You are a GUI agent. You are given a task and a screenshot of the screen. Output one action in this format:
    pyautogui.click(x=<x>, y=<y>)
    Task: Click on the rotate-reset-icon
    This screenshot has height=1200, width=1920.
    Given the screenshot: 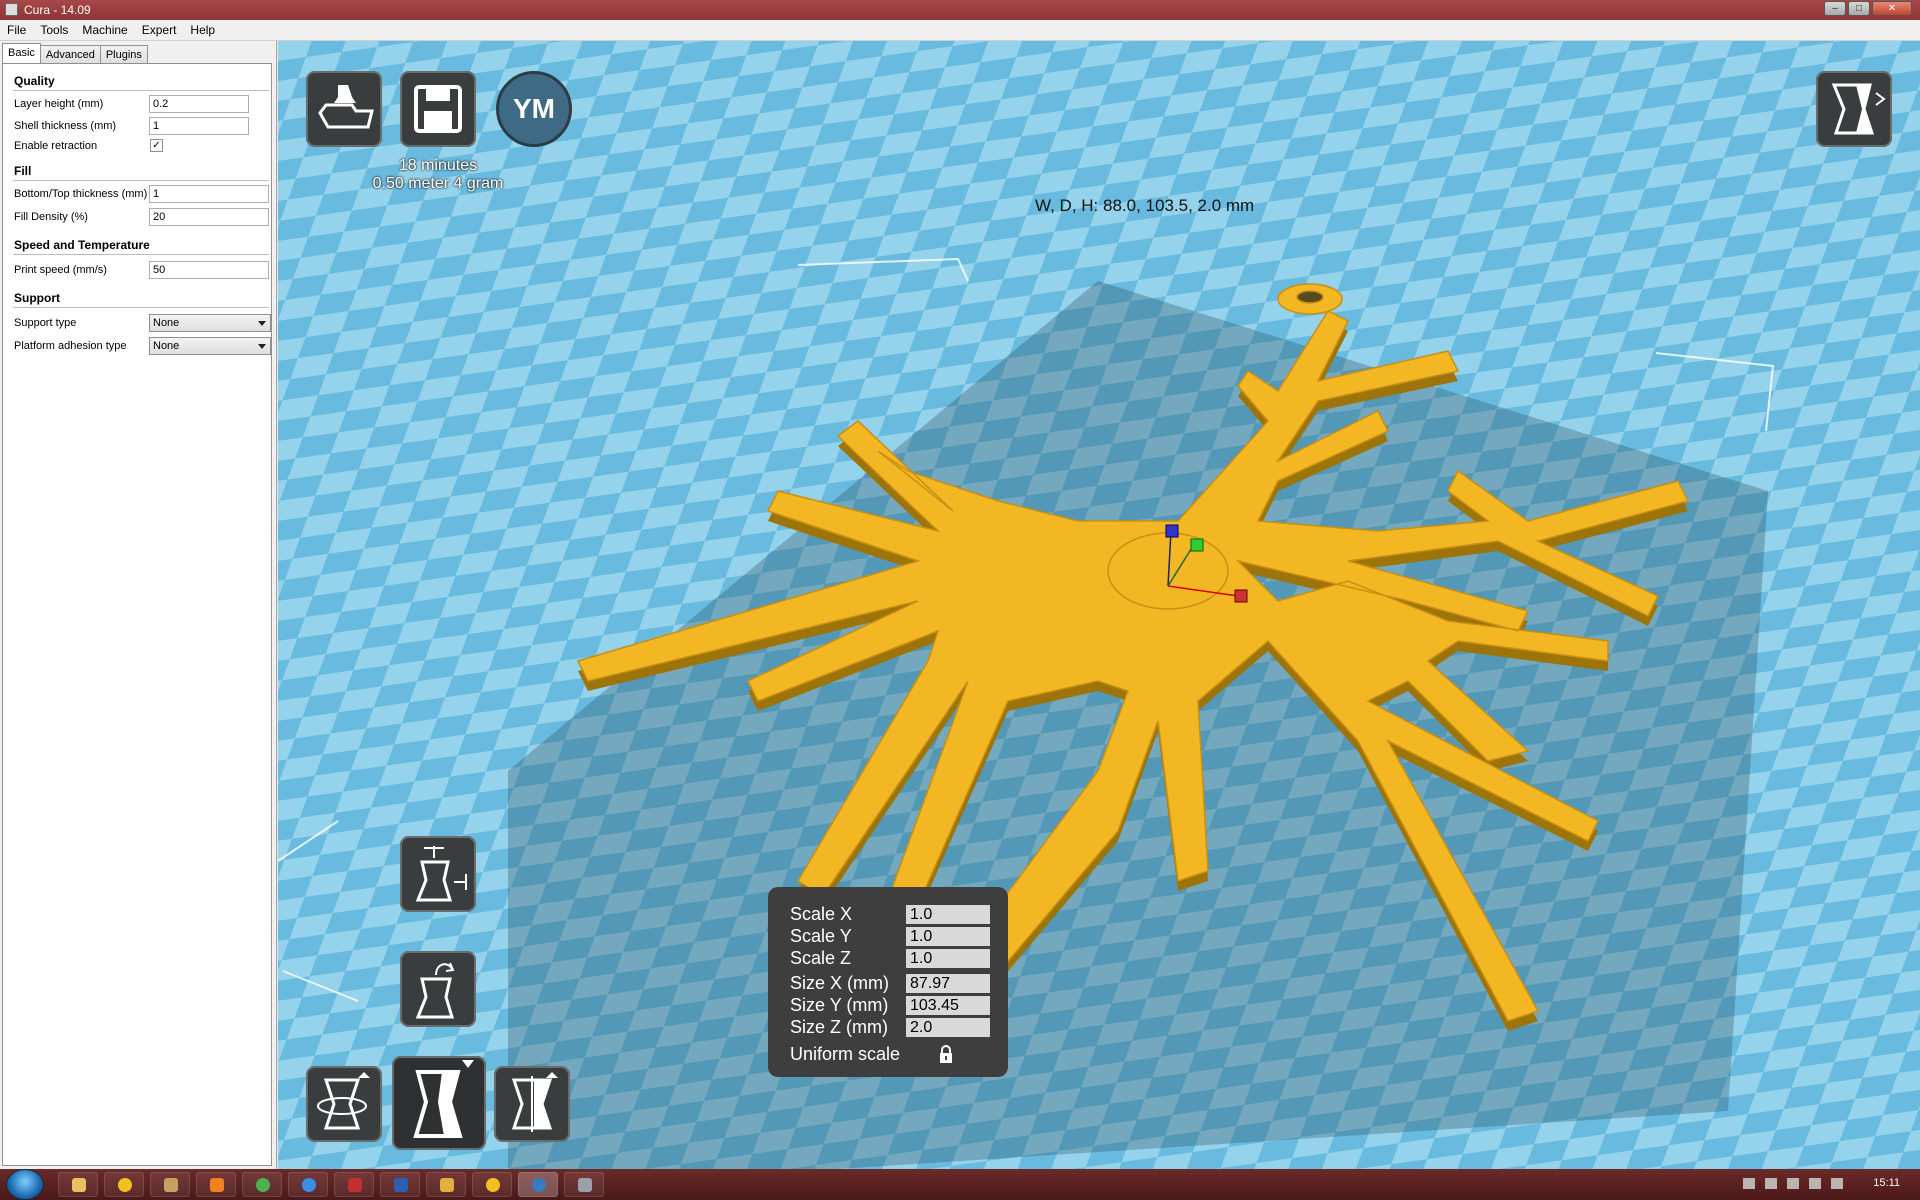 What is the action you would take?
    pyautogui.click(x=435, y=990)
    